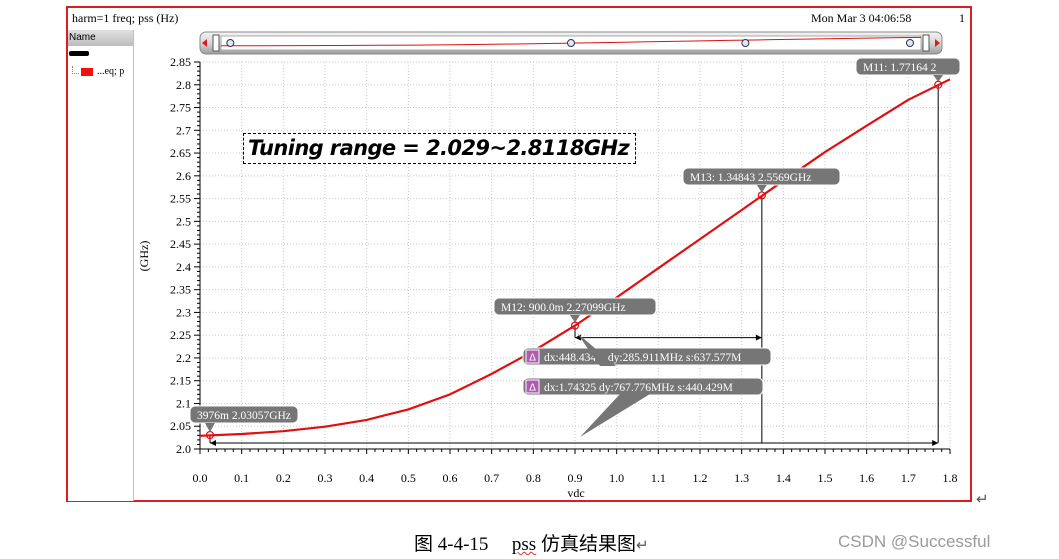 The height and width of the screenshot is (559, 1059). I want to click on marker-label-text: M13: 1.34843 2.5569GHz, so click(750, 178).